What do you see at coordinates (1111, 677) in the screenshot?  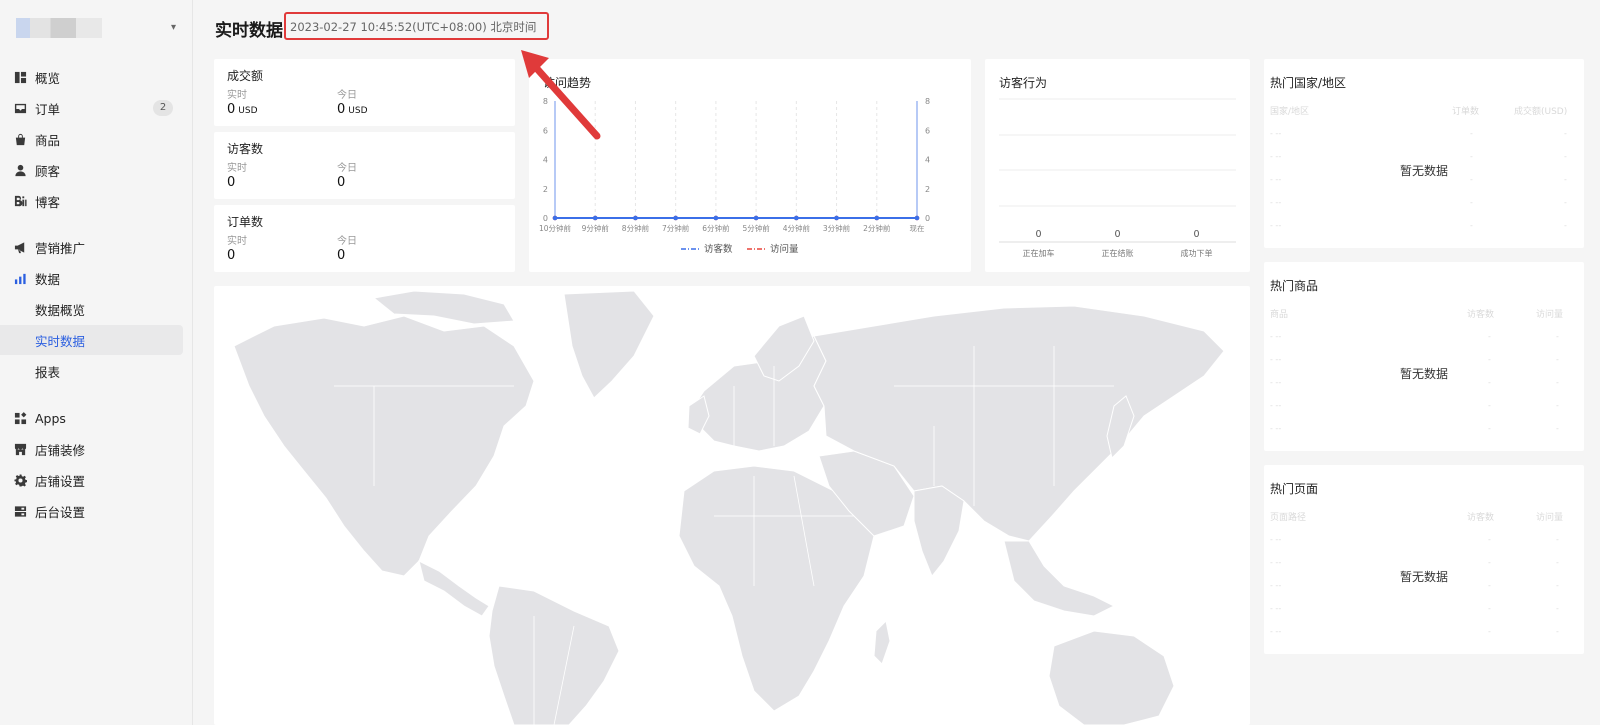 I see `region-australia` at bounding box center [1111, 677].